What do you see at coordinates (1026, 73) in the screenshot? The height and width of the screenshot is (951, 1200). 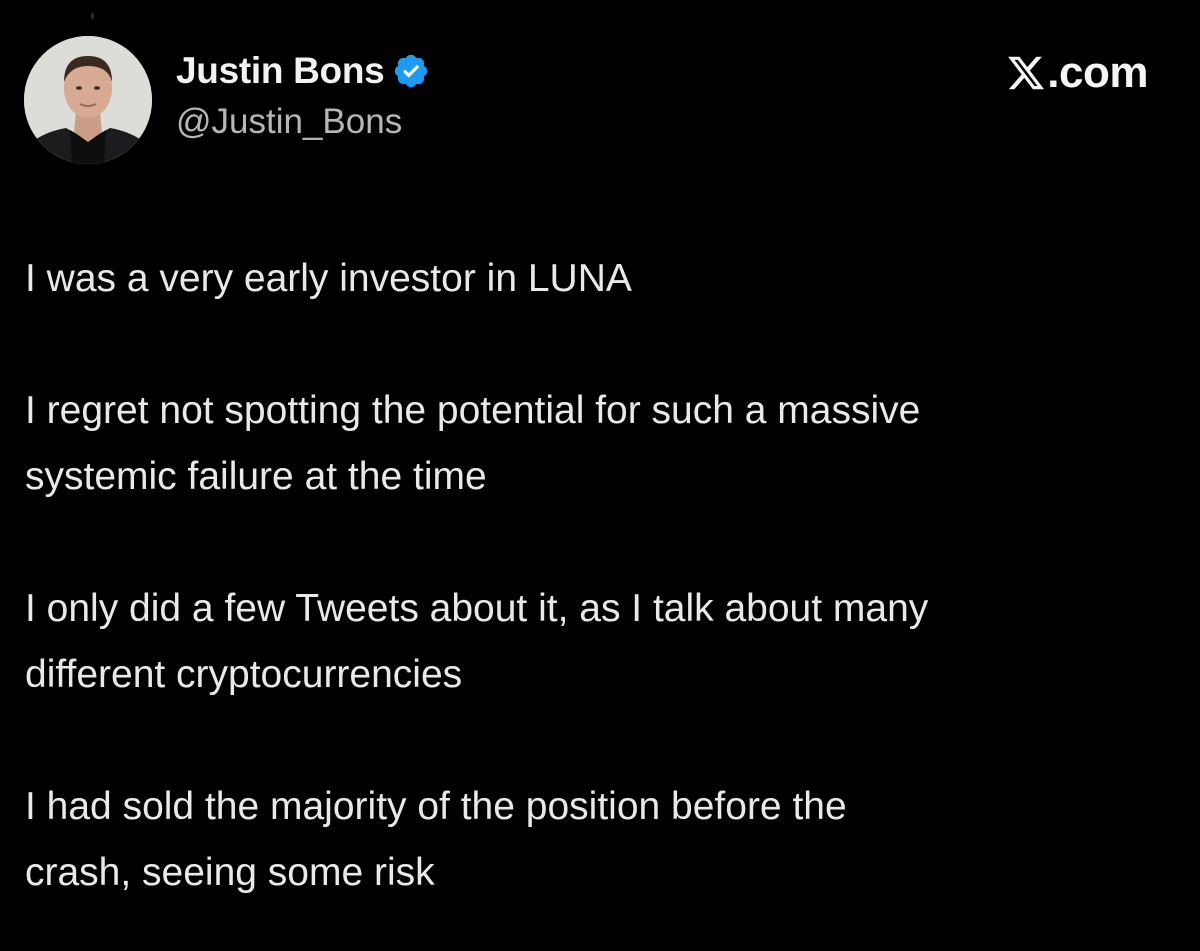 I see `x-logo-icon` at bounding box center [1026, 73].